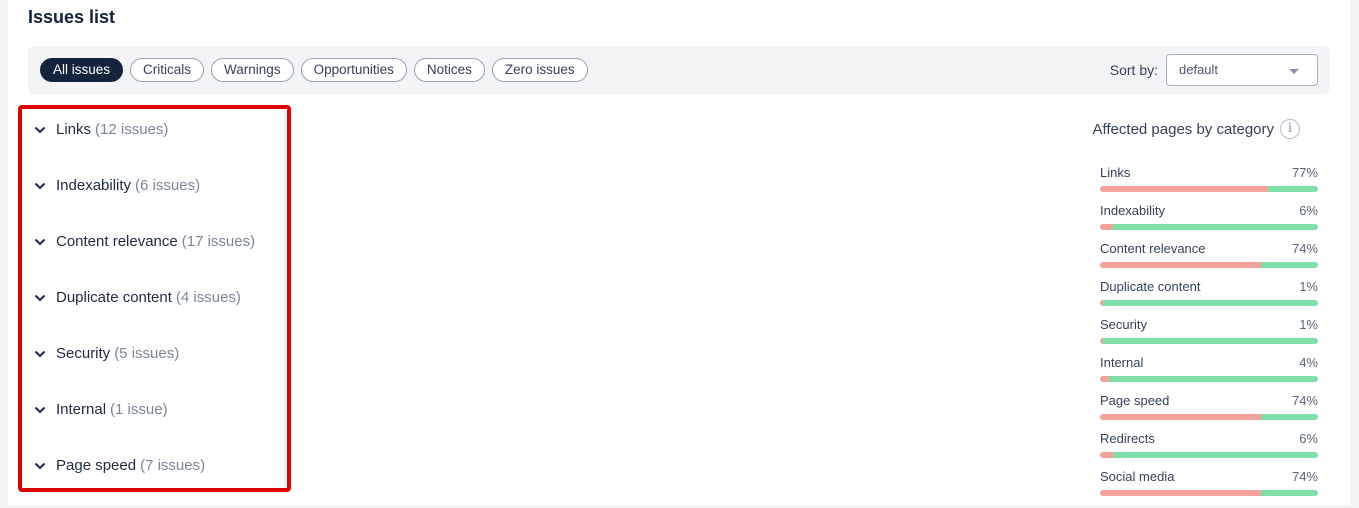 The image size is (1359, 508). Describe the element at coordinates (1209, 487) in the screenshot. I see `affected-category: Social media 74%` at that location.